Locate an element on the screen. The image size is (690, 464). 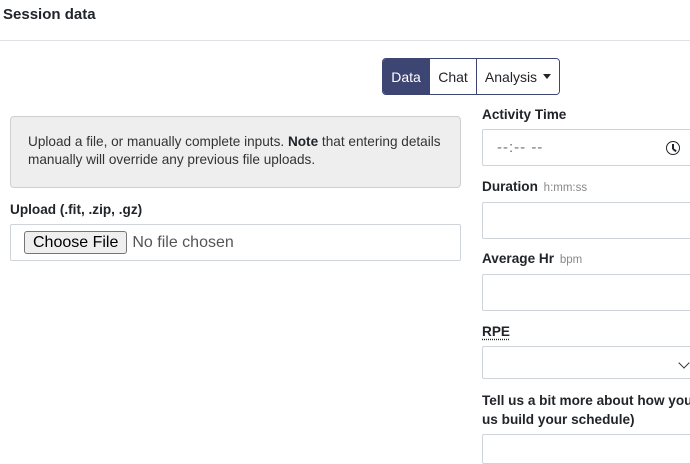
notes-label-line2: us build your schedule) is located at coordinates (558, 419).